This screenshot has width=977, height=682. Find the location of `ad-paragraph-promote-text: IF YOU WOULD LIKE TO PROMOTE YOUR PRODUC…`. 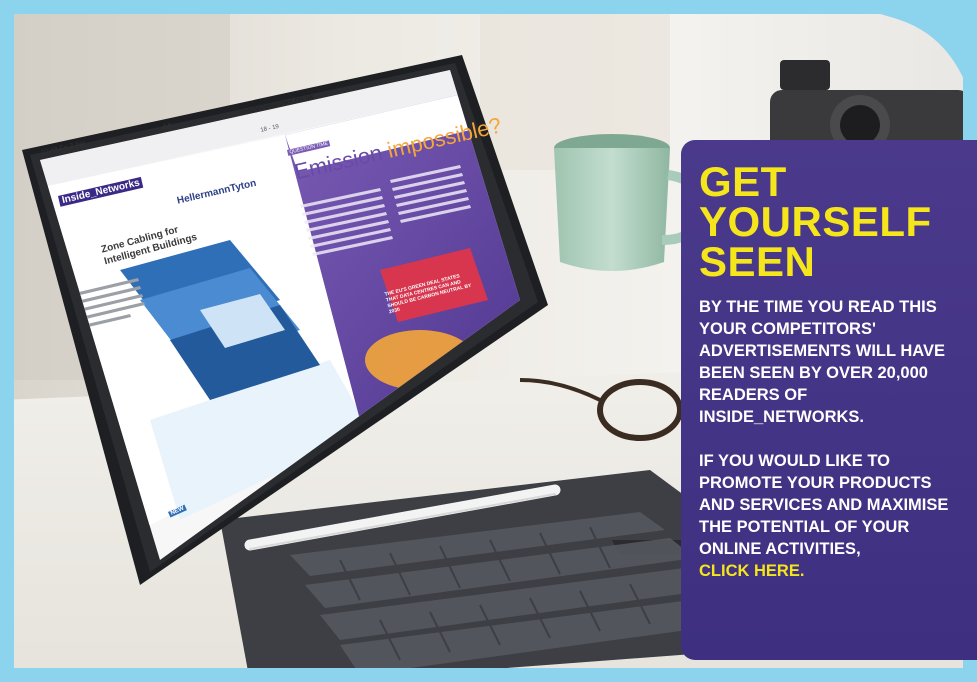

ad-paragraph-promote-text: IF YOU WOULD LIKE TO PROMOTE YOUR PRODUC… is located at coordinates (824, 505).